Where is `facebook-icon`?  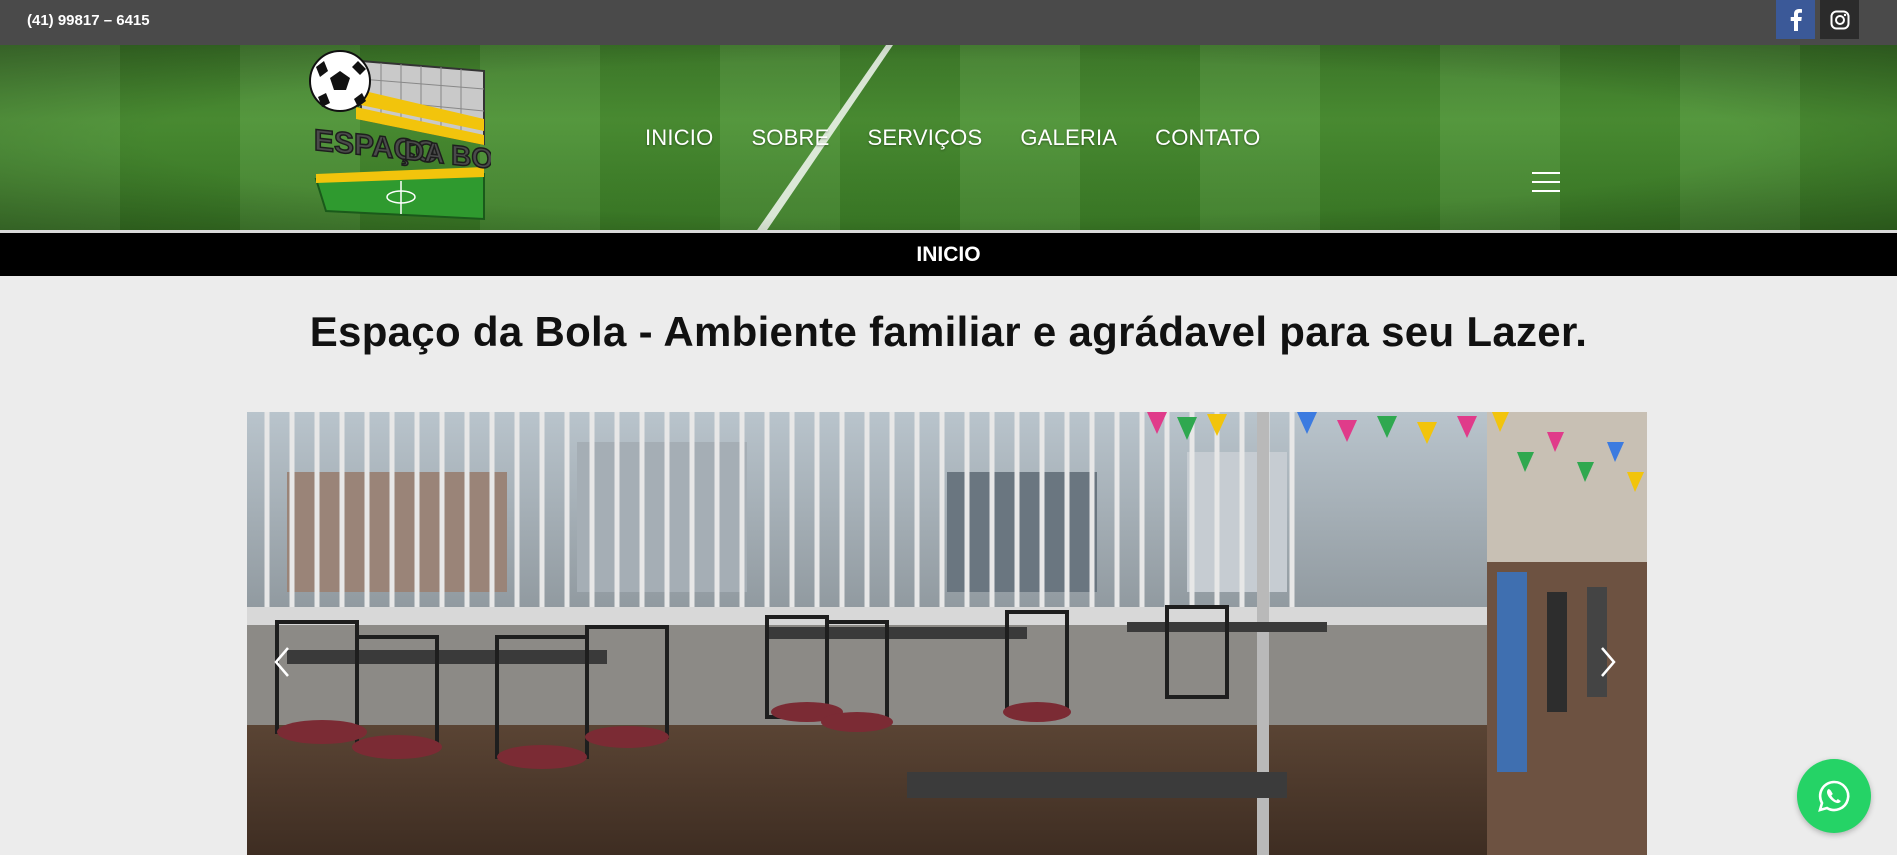 facebook-icon is located at coordinates (1796, 19).